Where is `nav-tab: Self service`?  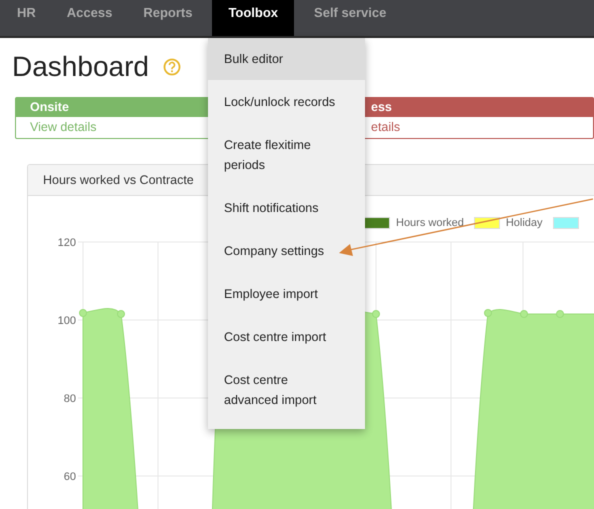 nav-tab: Self service is located at coordinates (350, 18).